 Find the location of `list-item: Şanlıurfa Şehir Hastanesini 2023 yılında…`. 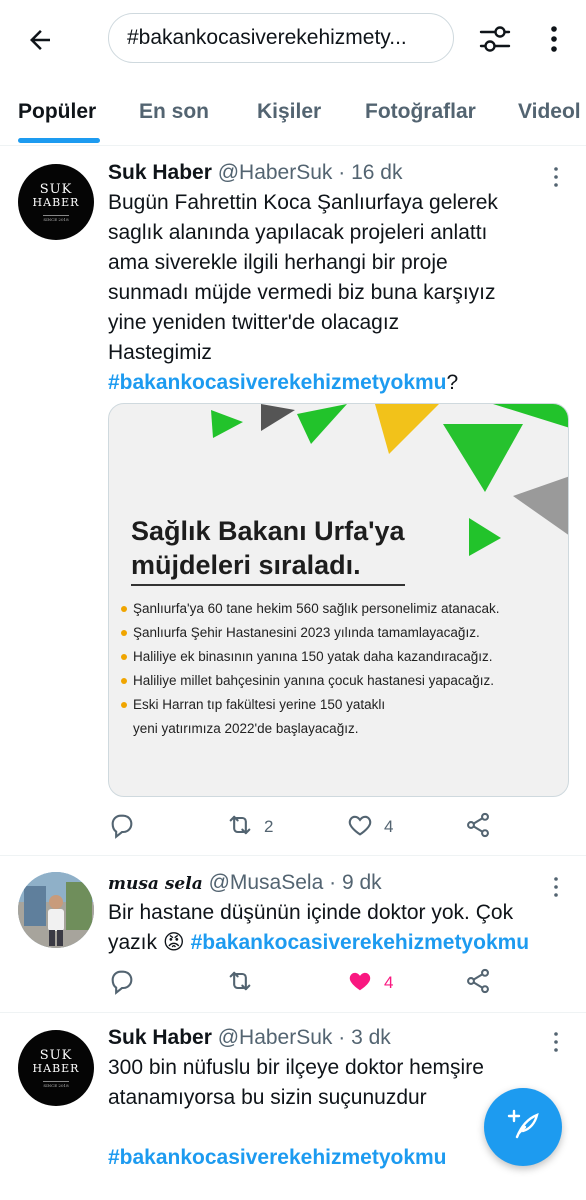

list-item: Şanlıurfa Şehir Hastanesini 2023 yılında… is located at coordinates (341, 633).